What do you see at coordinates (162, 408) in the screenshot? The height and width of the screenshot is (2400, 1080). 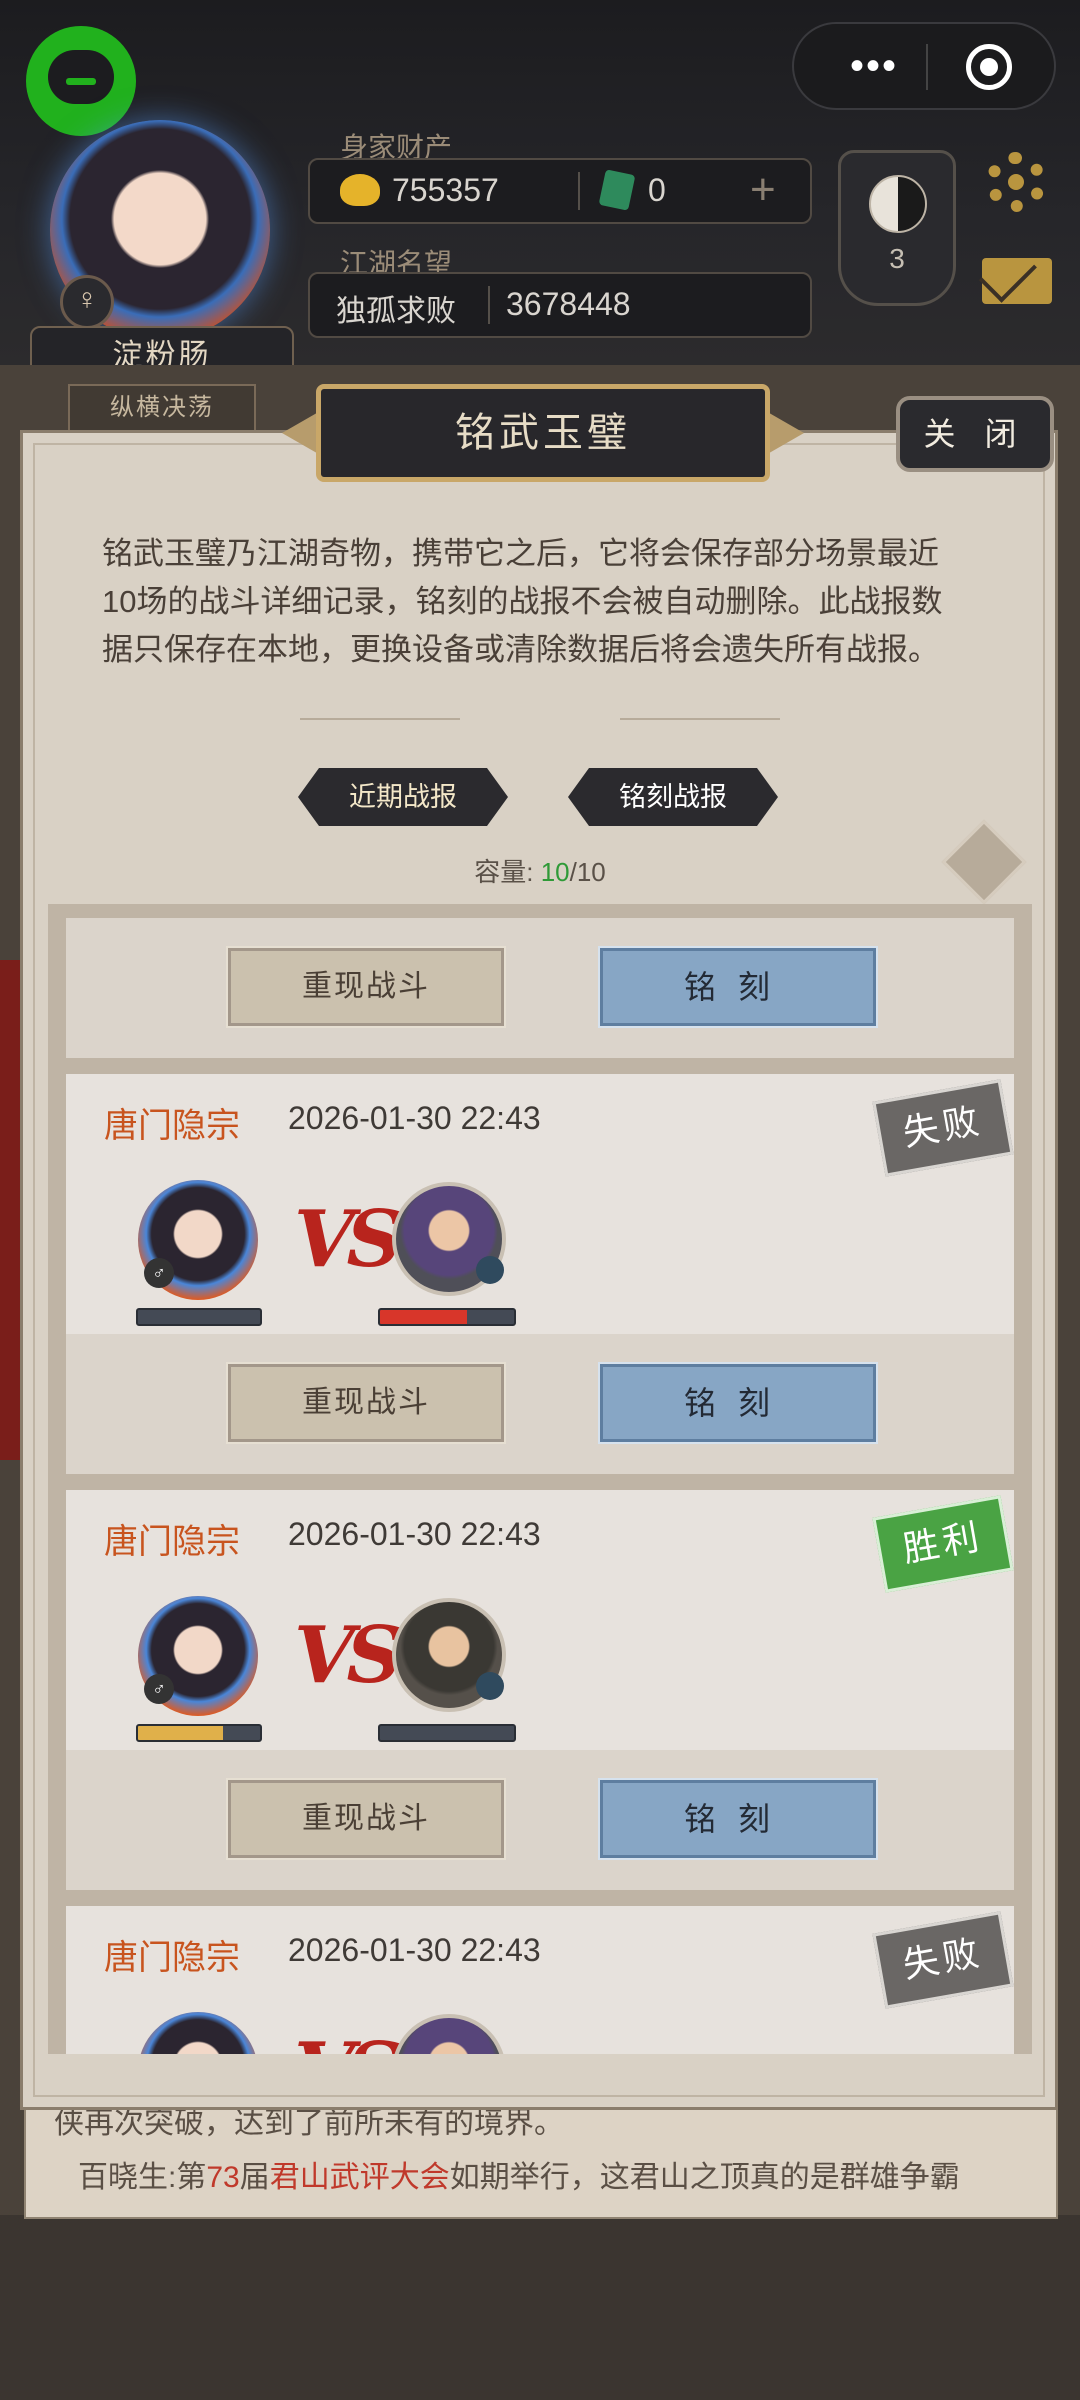 I see `player-title-badge: 纵横决荡` at bounding box center [162, 408].